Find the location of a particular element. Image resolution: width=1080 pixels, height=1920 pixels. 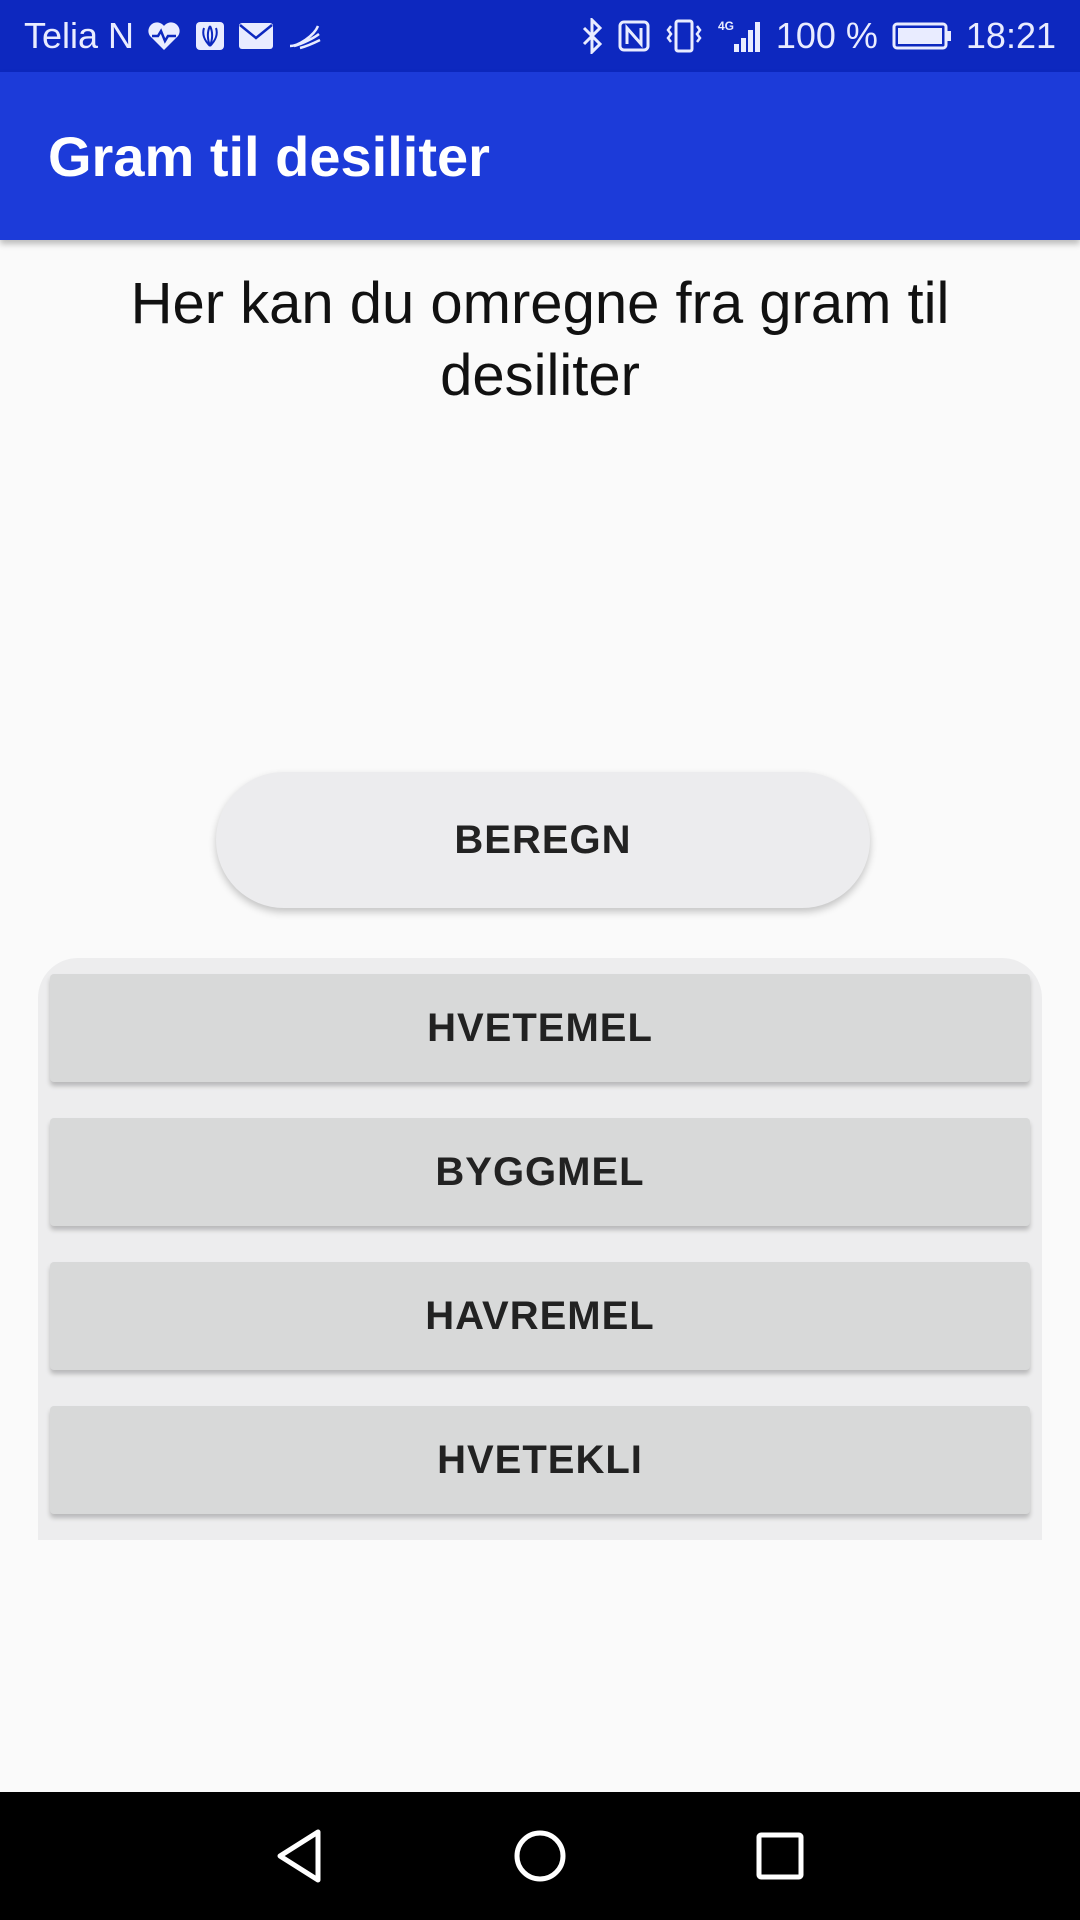

mail-icon is located at coordinates (256, 36).